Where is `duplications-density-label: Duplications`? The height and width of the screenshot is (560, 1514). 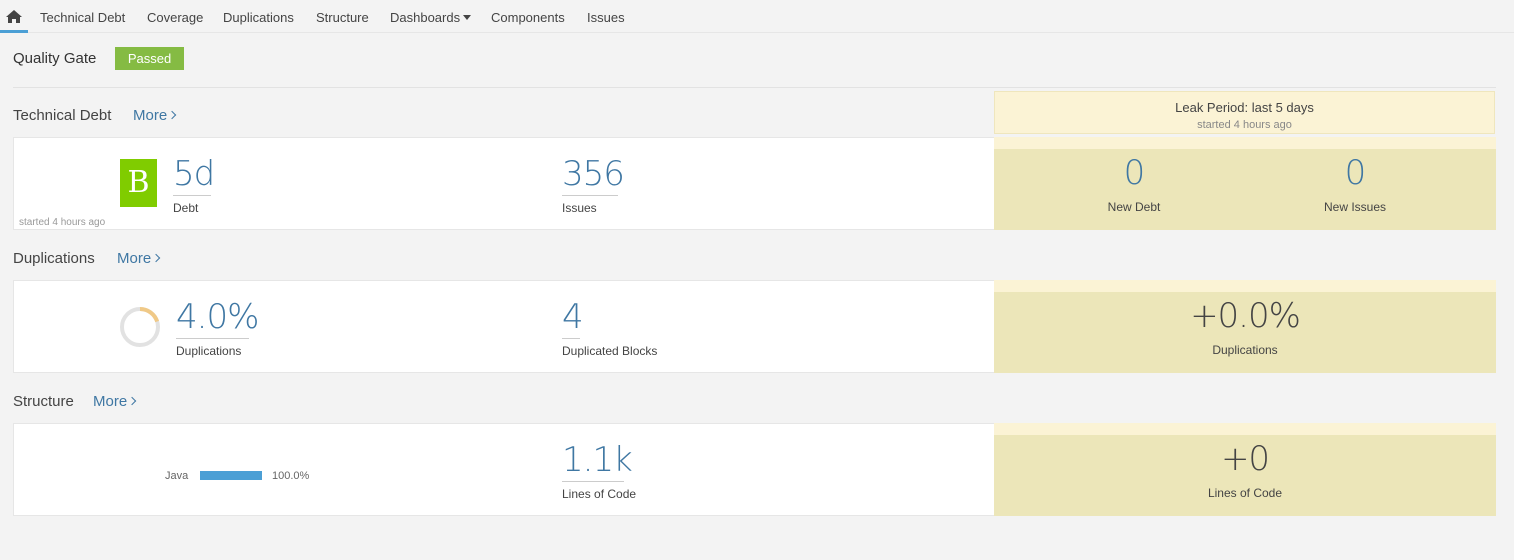 duplications-density-label: Duplications is located at coordinates (209, 351).